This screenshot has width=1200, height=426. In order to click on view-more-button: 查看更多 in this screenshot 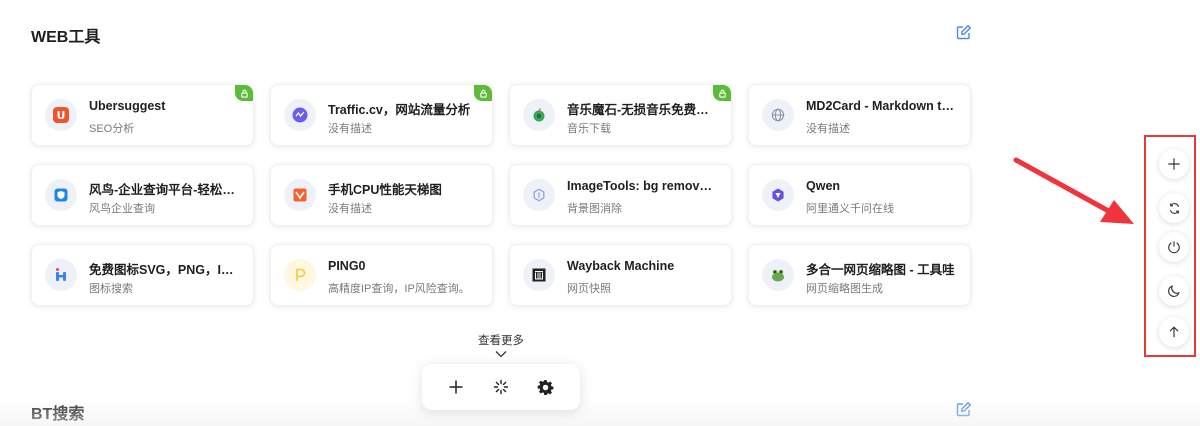, I will do `click(501, 345)`.